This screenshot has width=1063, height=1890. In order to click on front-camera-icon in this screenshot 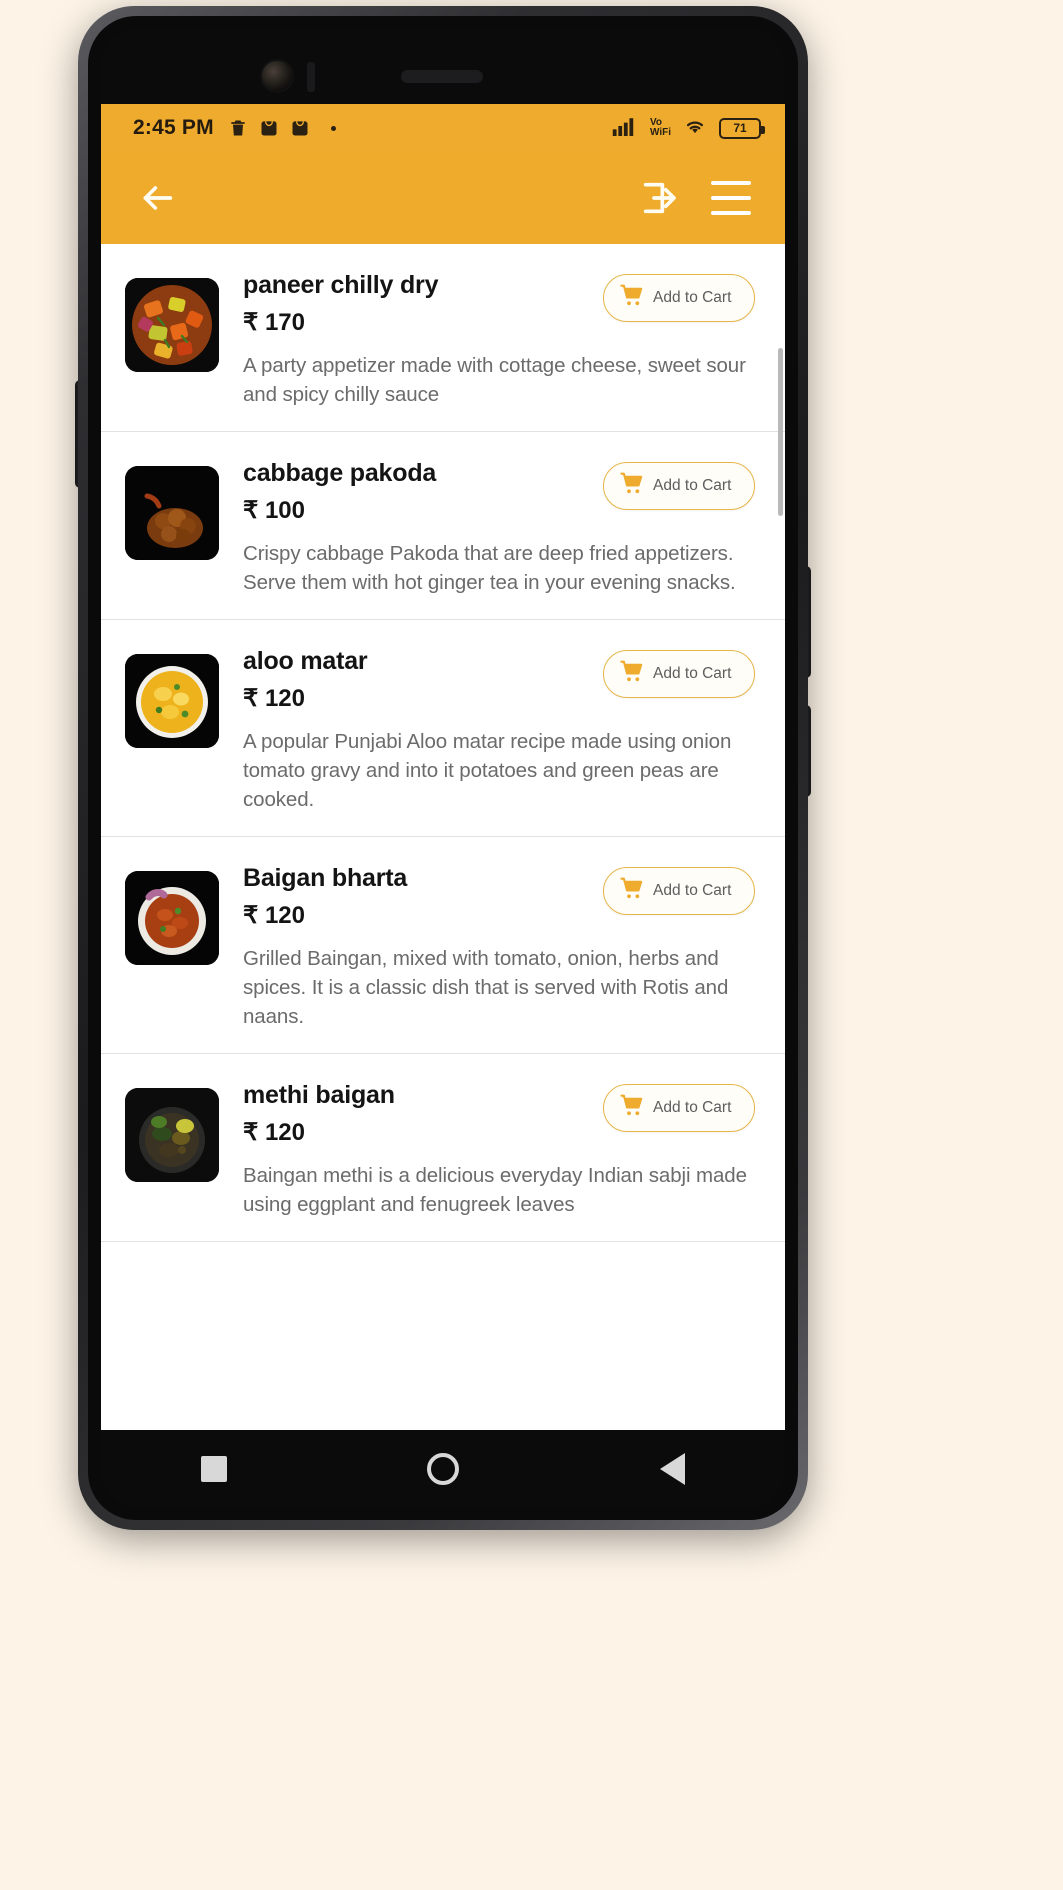, I will do `click(277, 76)`.